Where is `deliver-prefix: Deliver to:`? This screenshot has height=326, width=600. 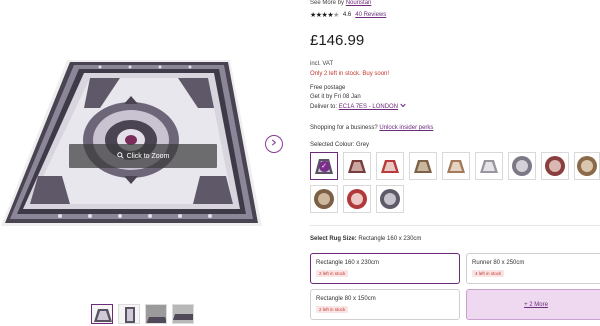
deliver-prefix: Deliver to: is located at coordinates (324, 107).